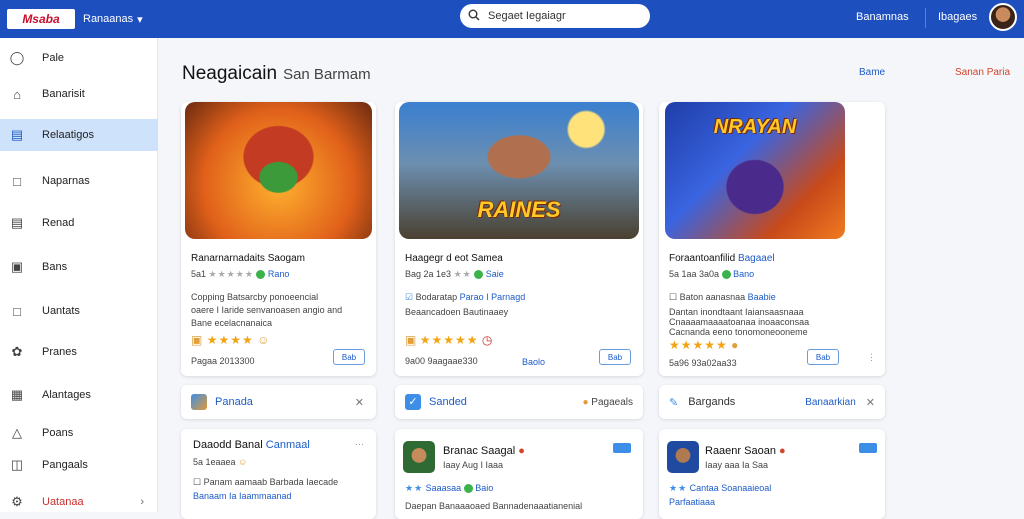  What do you see at coordinates (234, 402) in the screenshot?
I see `filter-chip-label: Panada` at bounding box center [234, 402].